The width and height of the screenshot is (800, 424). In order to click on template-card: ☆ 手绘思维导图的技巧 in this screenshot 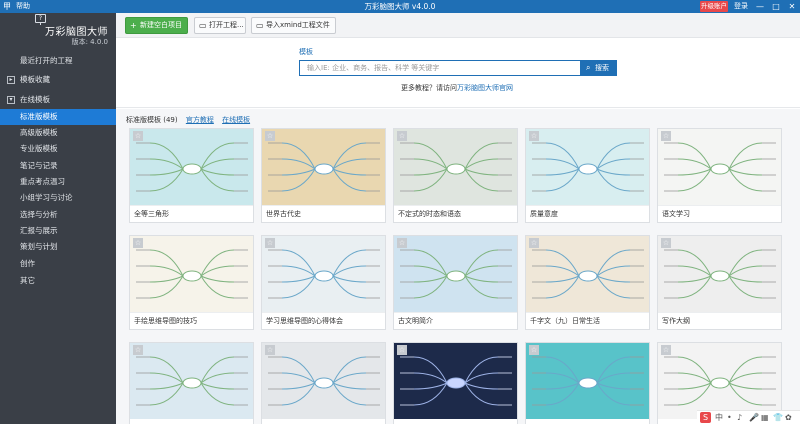, I will do `click(191, 282)`.